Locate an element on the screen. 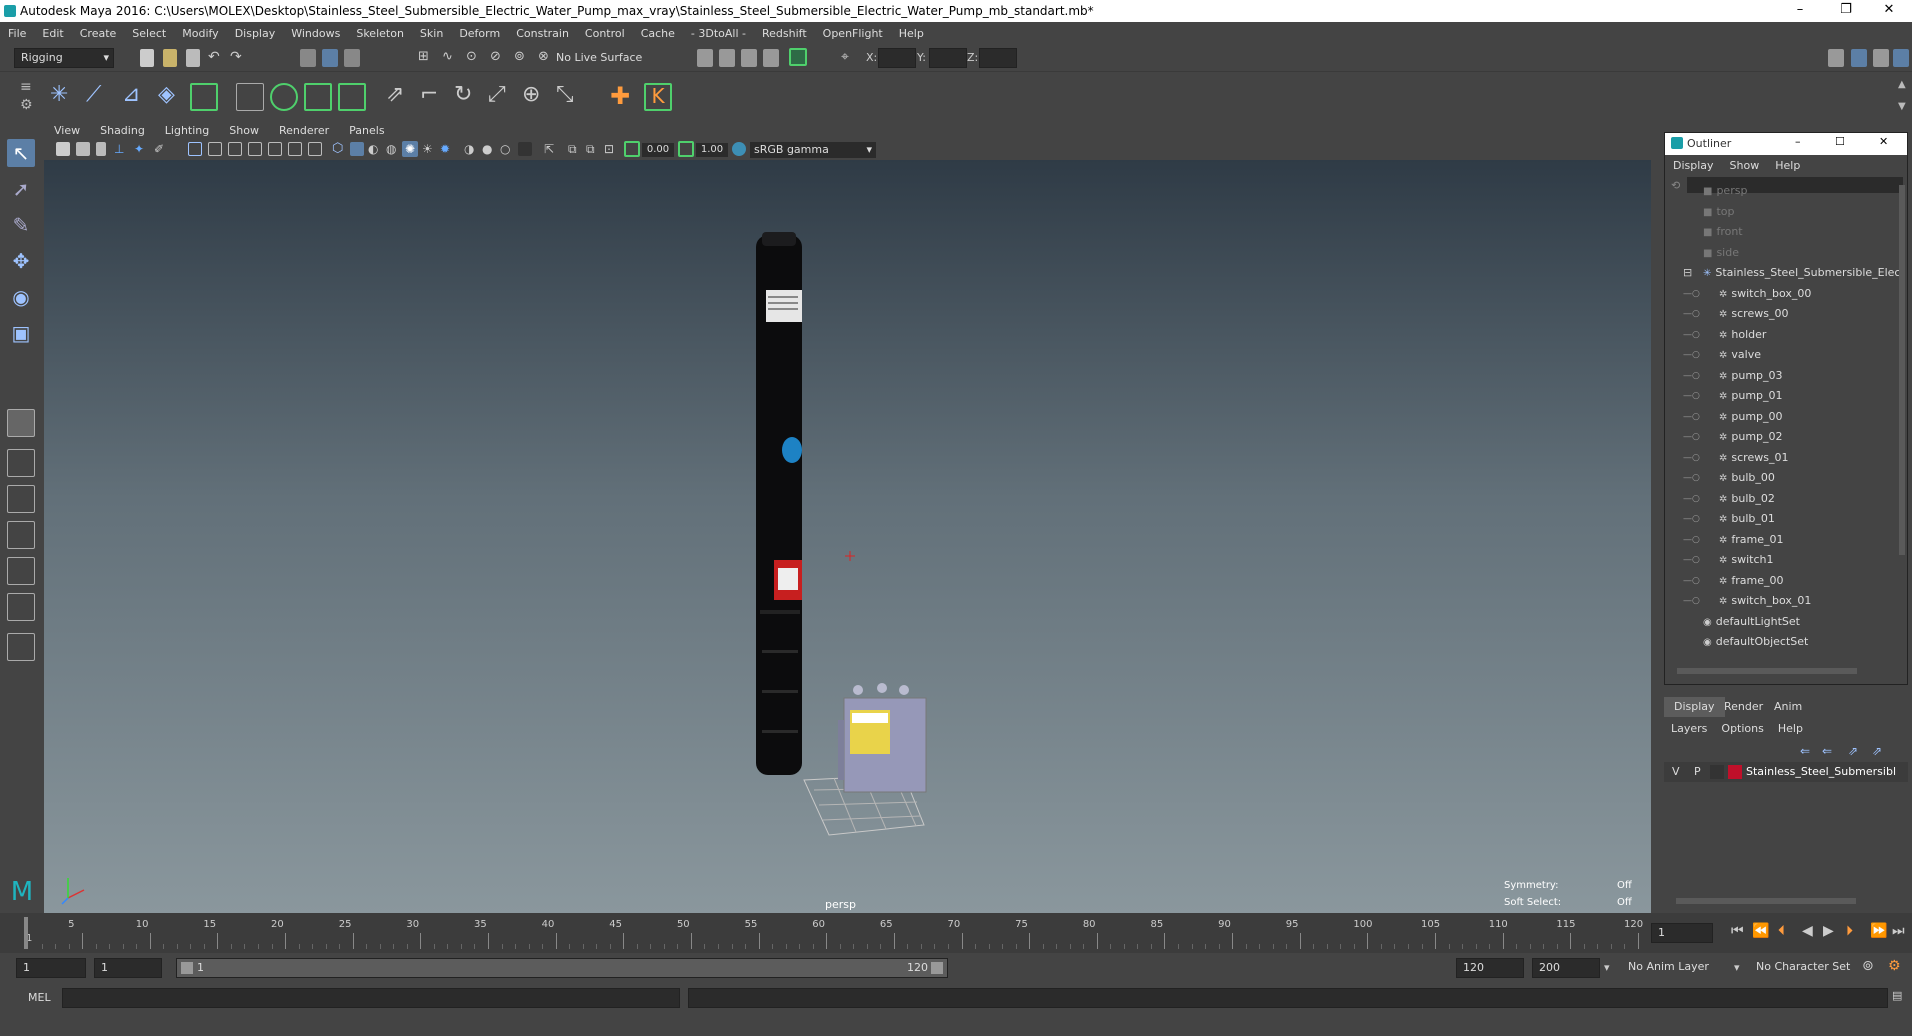 The height and width of the screenshot is (1036, 1912). outliner-item: —○ ✲ holder is located at coordinates (1724, 335).